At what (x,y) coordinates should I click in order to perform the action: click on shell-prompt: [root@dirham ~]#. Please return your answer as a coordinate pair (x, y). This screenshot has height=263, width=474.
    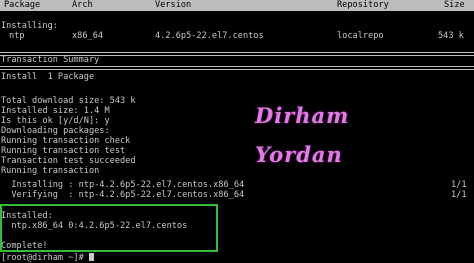
    Looking at the image, I should click on (47, 258).